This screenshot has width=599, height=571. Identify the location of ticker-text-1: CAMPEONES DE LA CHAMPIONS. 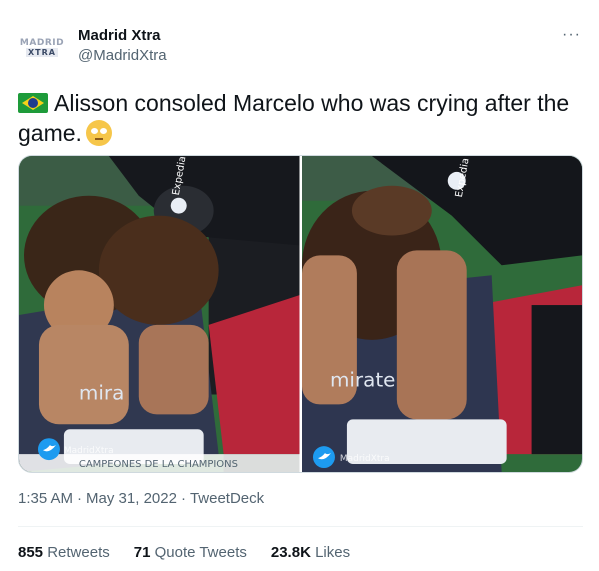
(158, 464).